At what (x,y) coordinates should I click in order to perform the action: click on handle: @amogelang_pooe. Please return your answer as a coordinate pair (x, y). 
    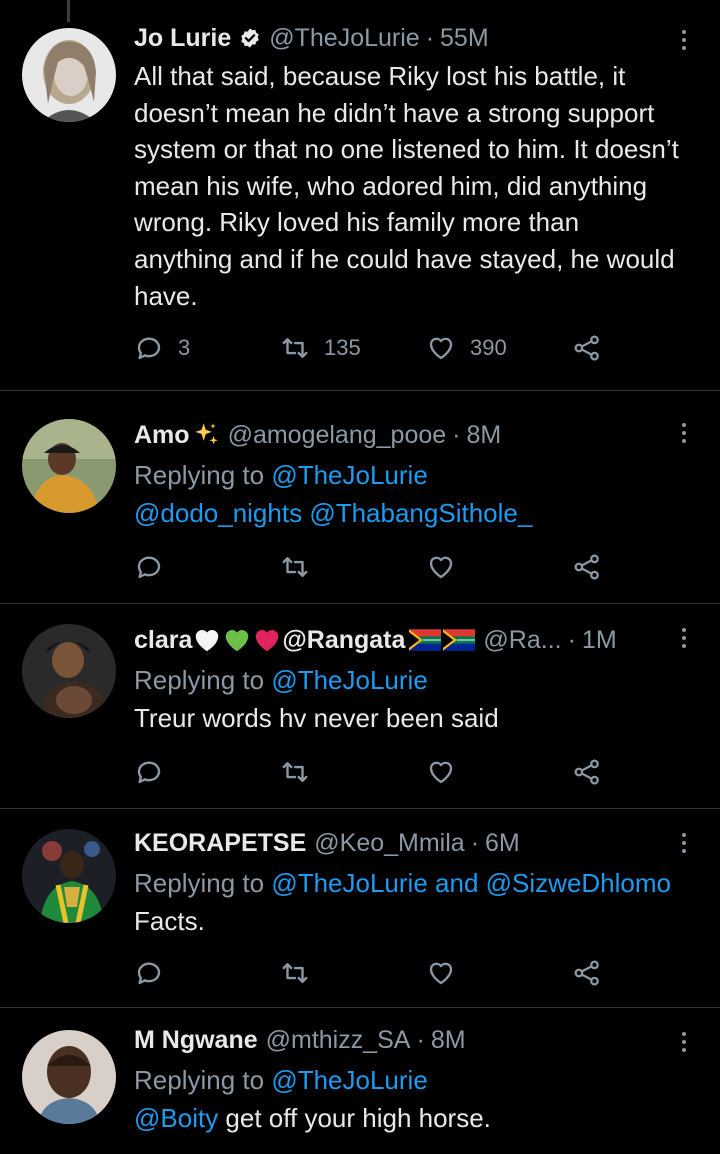
    Looking at the image, I should click on (337, 435).